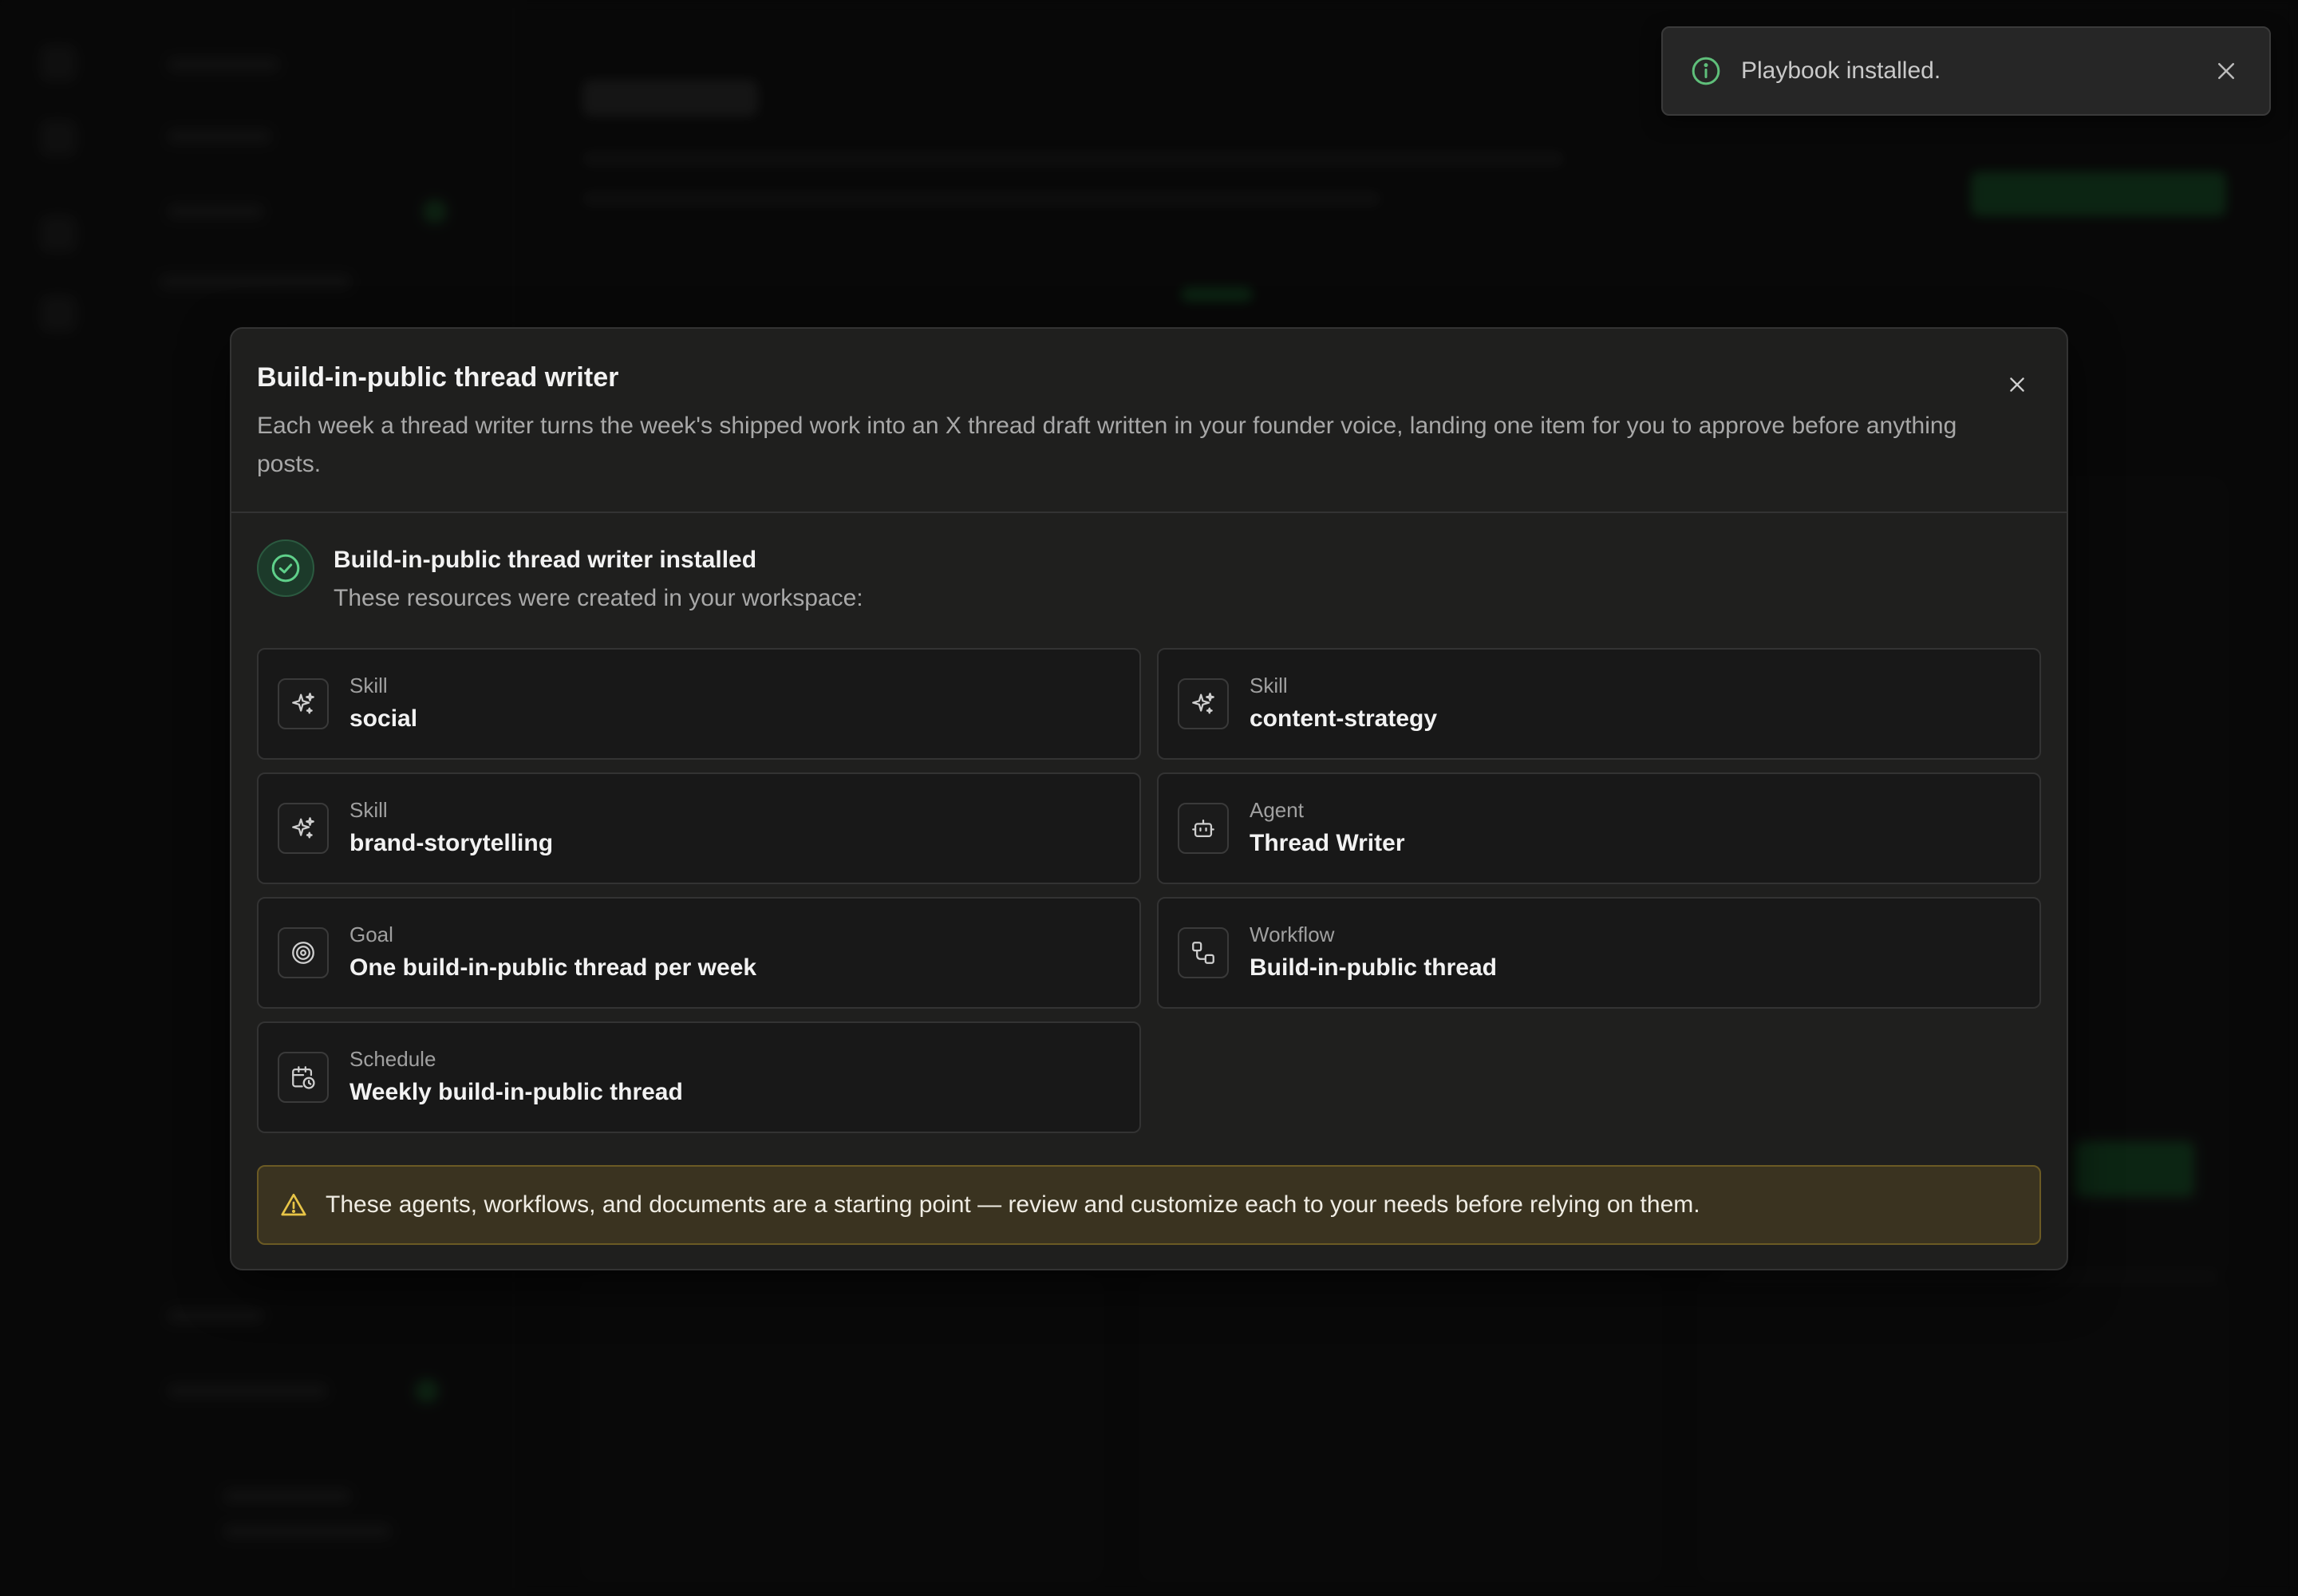 Image resolution: width=2298 pixels, height=1596 pixels. Describe the element at coordinates (546, 560) in the screenshot. I see `installed-title: Build-in-public thread writer installed` at that location.